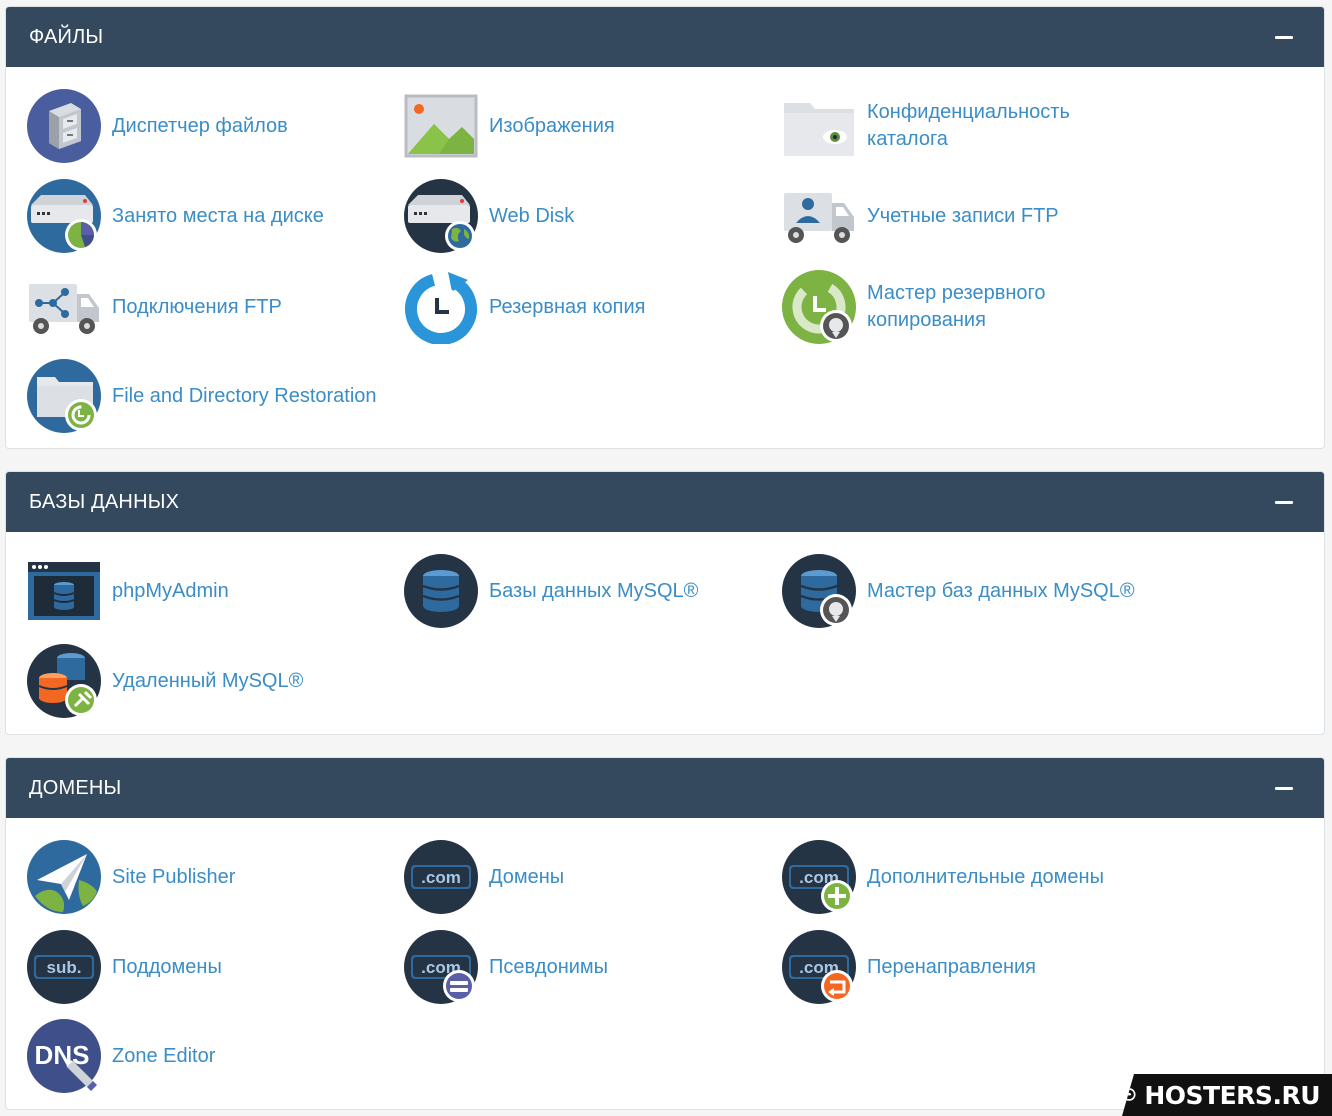  Describe the element at coordinates (75, 787) in the screenshot. I see `panel-title: ДОМЕНЫ` at that location.